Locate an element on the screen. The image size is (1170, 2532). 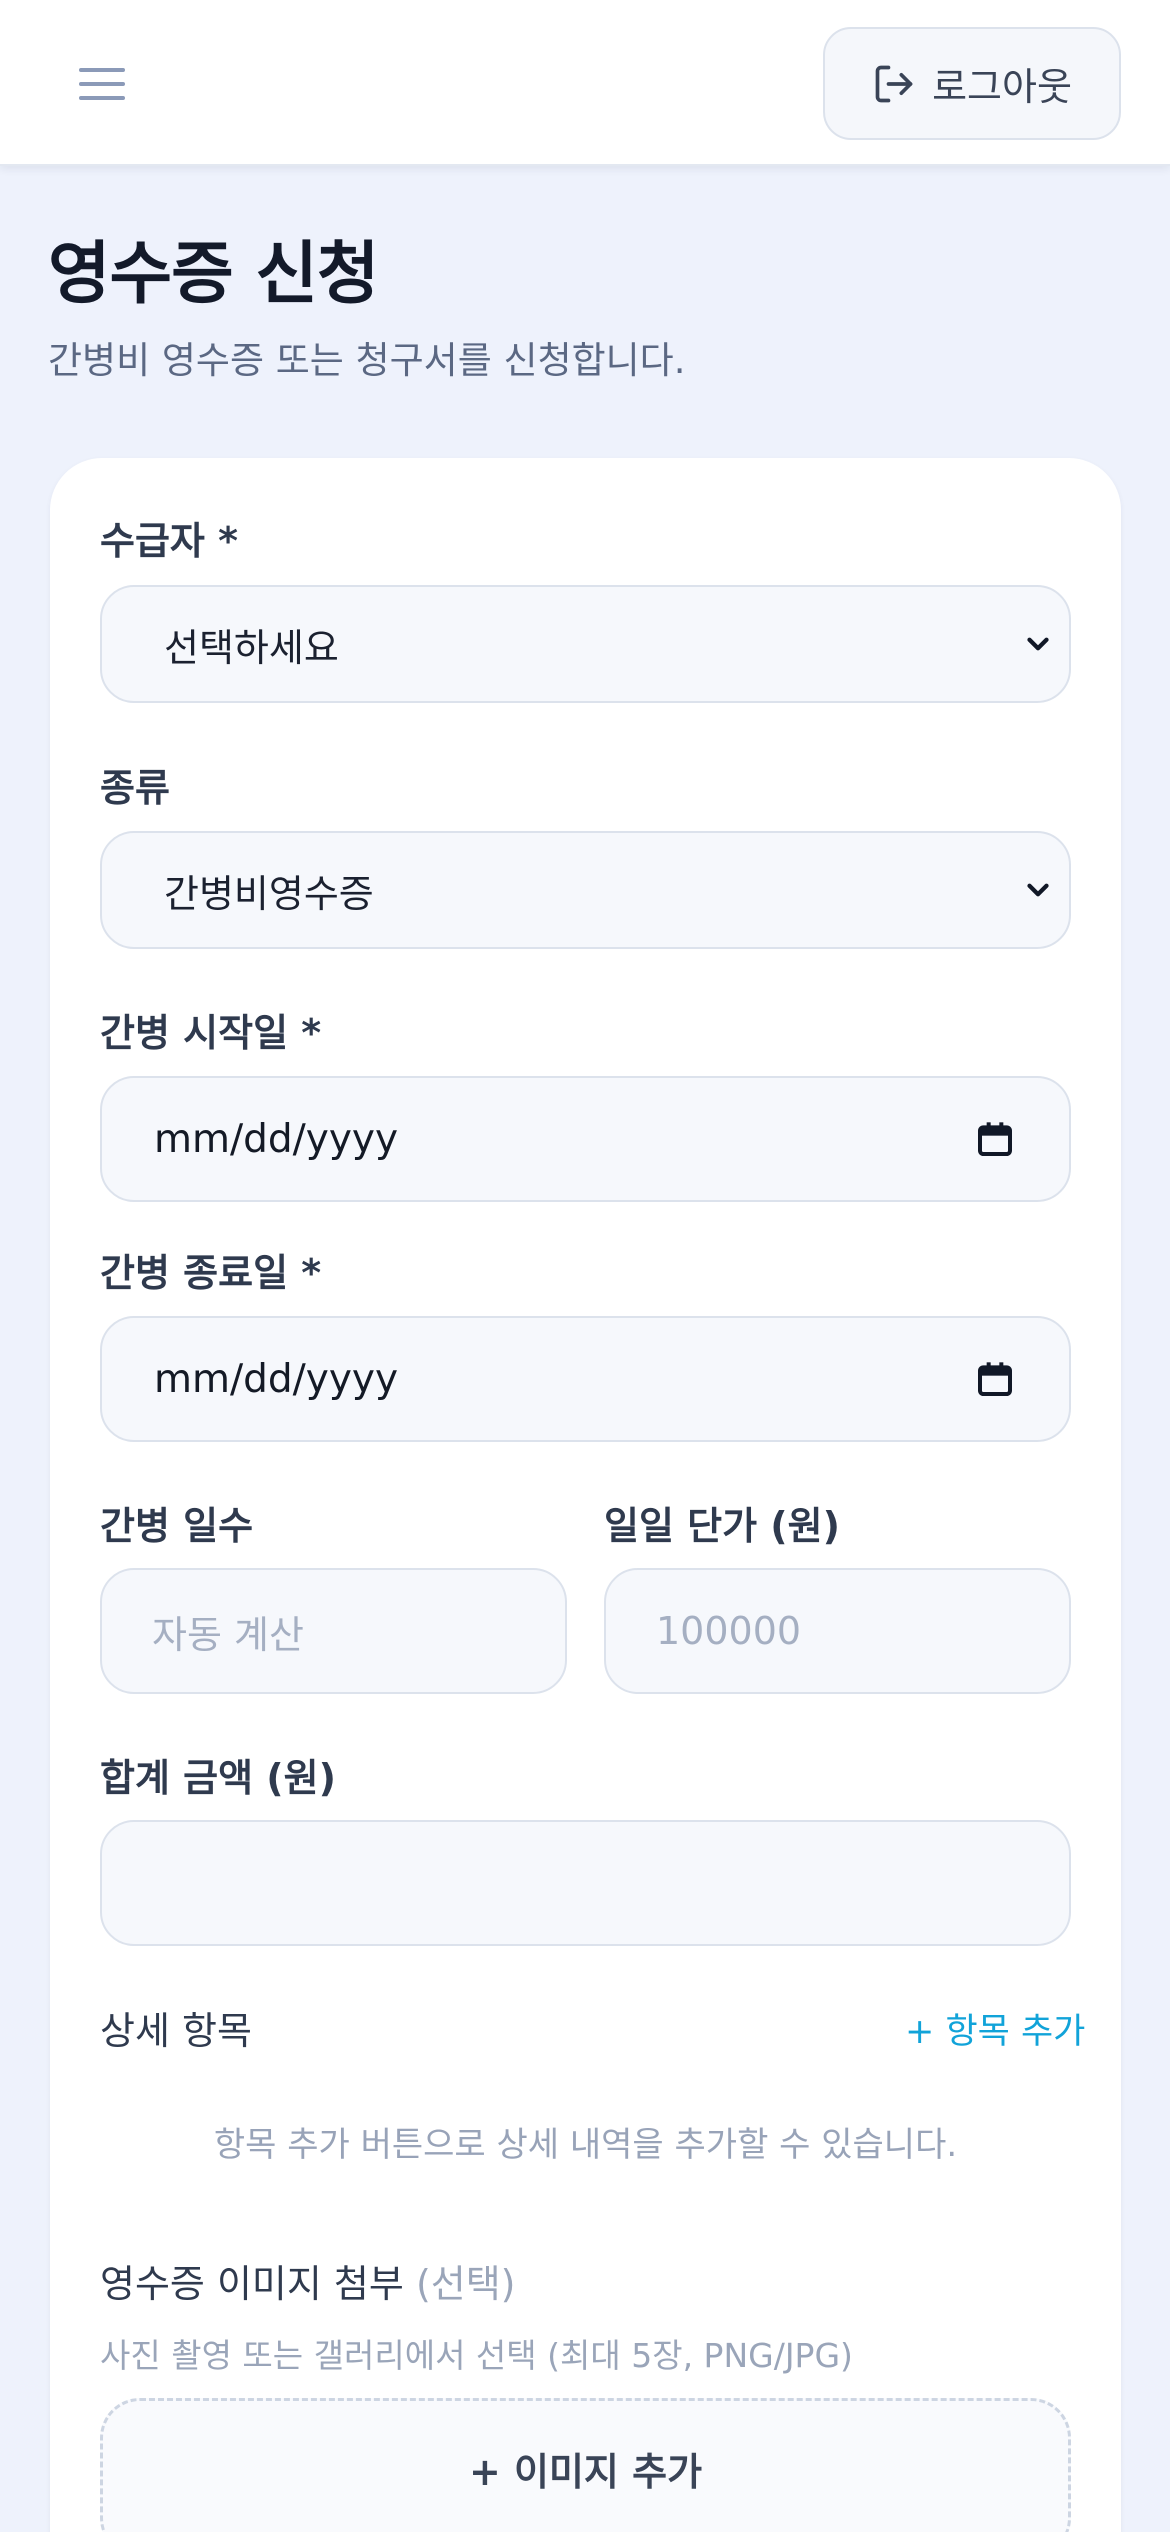
details-empty-message: 항목 추가 버튼으로 상세 내역을 추가할 수 있습니다. is located at coordinates (585, 2145).